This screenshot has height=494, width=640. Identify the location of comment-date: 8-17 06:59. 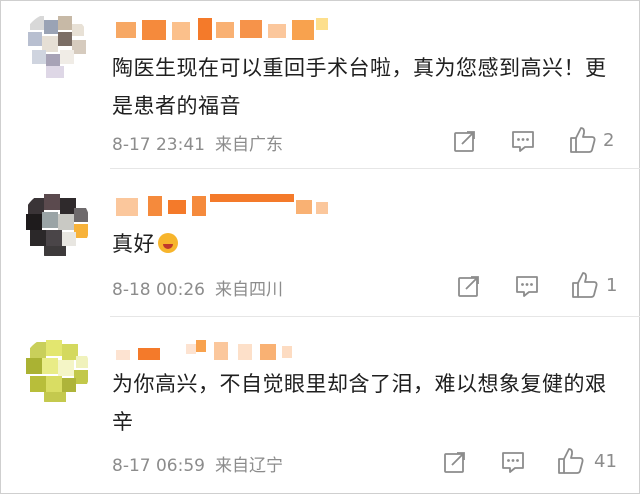
(158, 466).